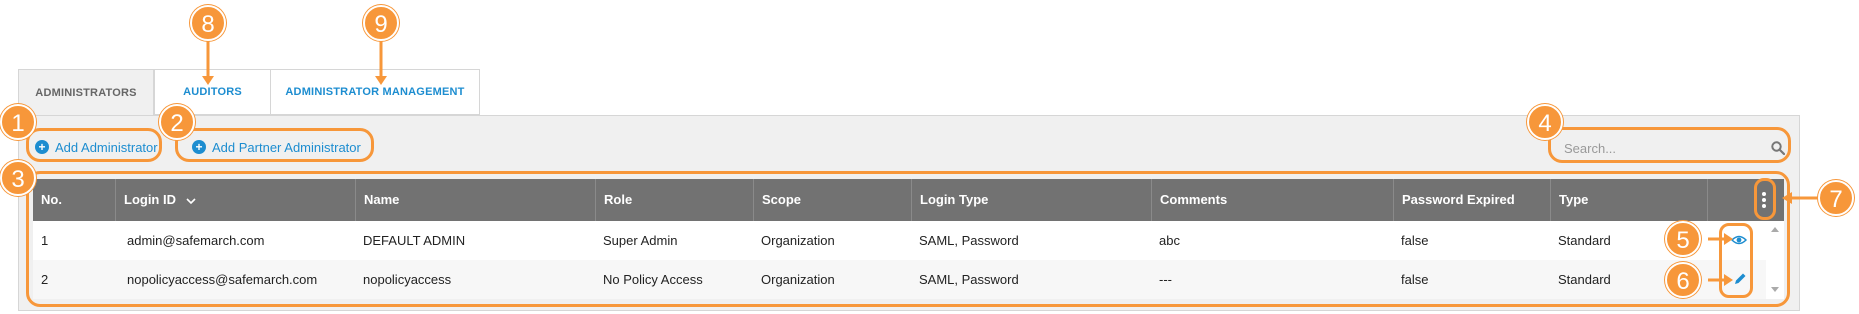  What do you see at coordinates (18, 178) in the screenshot?
I see `callout-3: 3` at bounding box center [18, 178].